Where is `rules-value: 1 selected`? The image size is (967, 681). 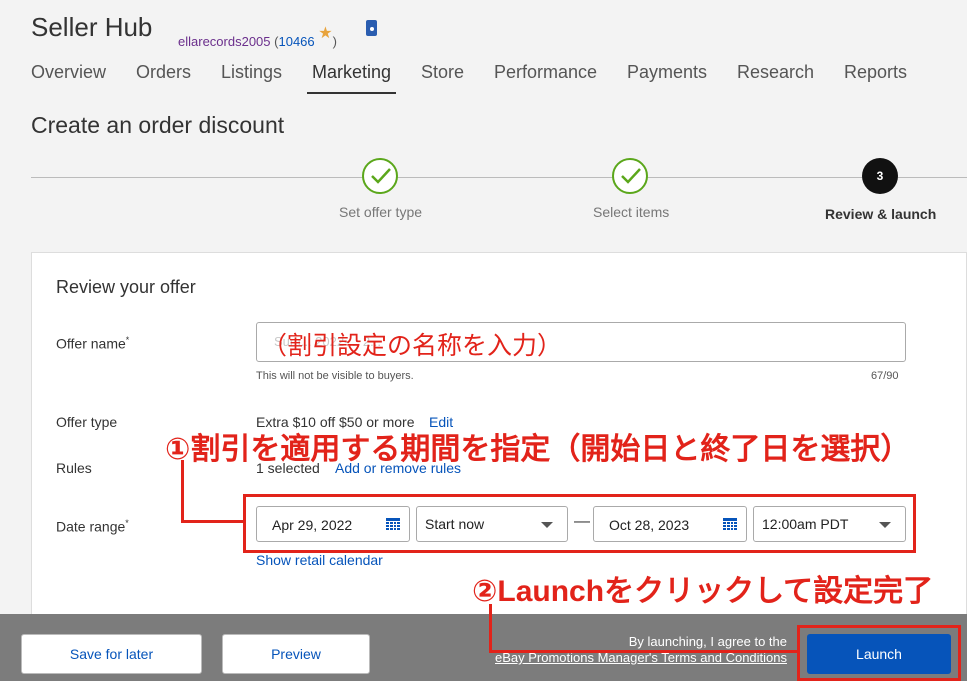
rules-value: 1 selected is located at coordinates (288, 468).